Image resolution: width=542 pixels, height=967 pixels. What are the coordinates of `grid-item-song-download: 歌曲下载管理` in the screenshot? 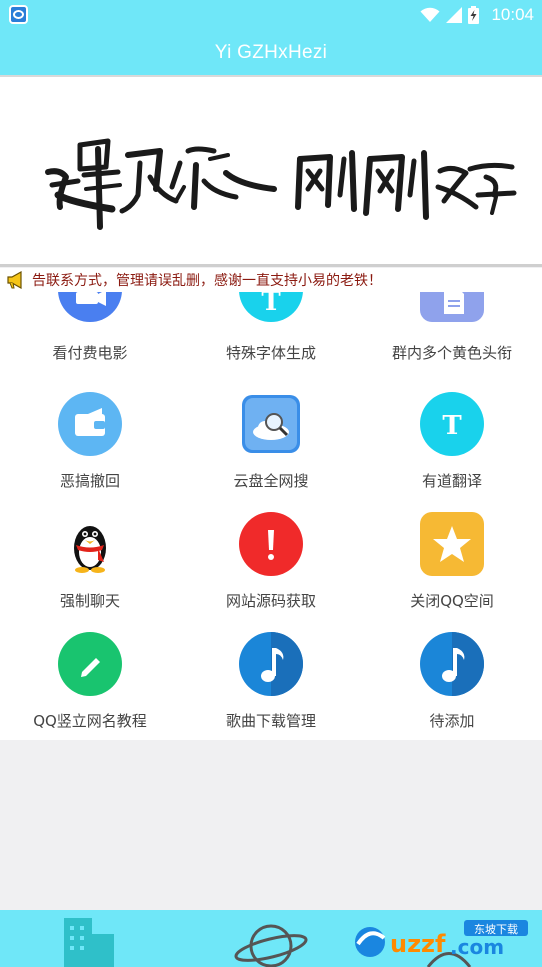 It's located at (271, 686).